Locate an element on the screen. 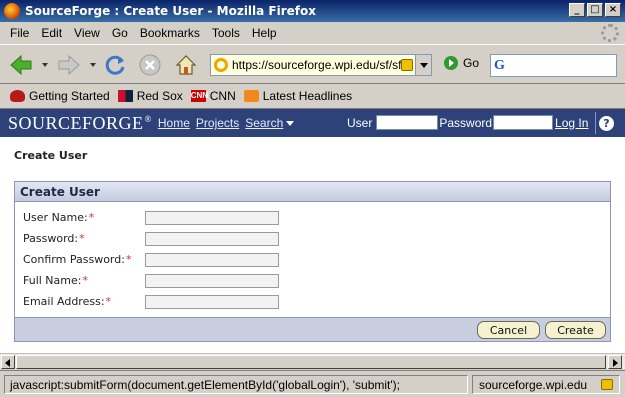  close-button: × is located at coordinates (613, 10).